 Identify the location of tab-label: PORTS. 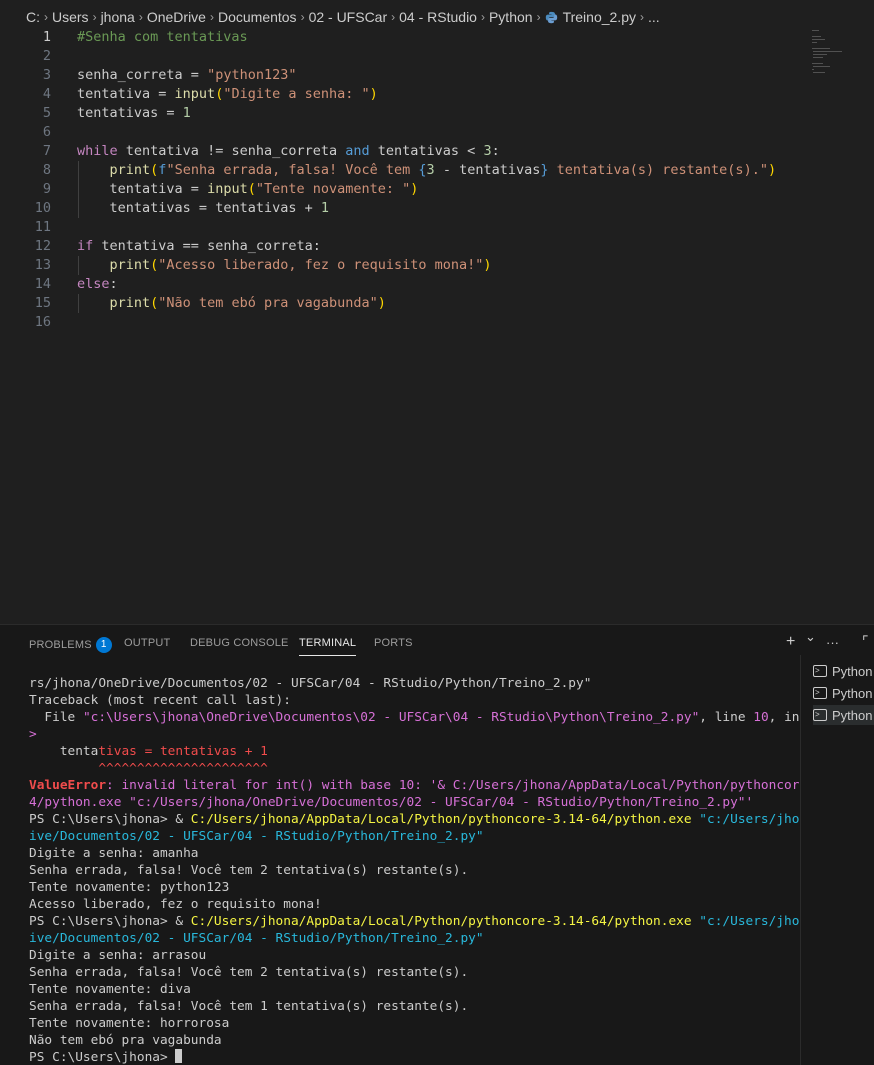
(393, 643).